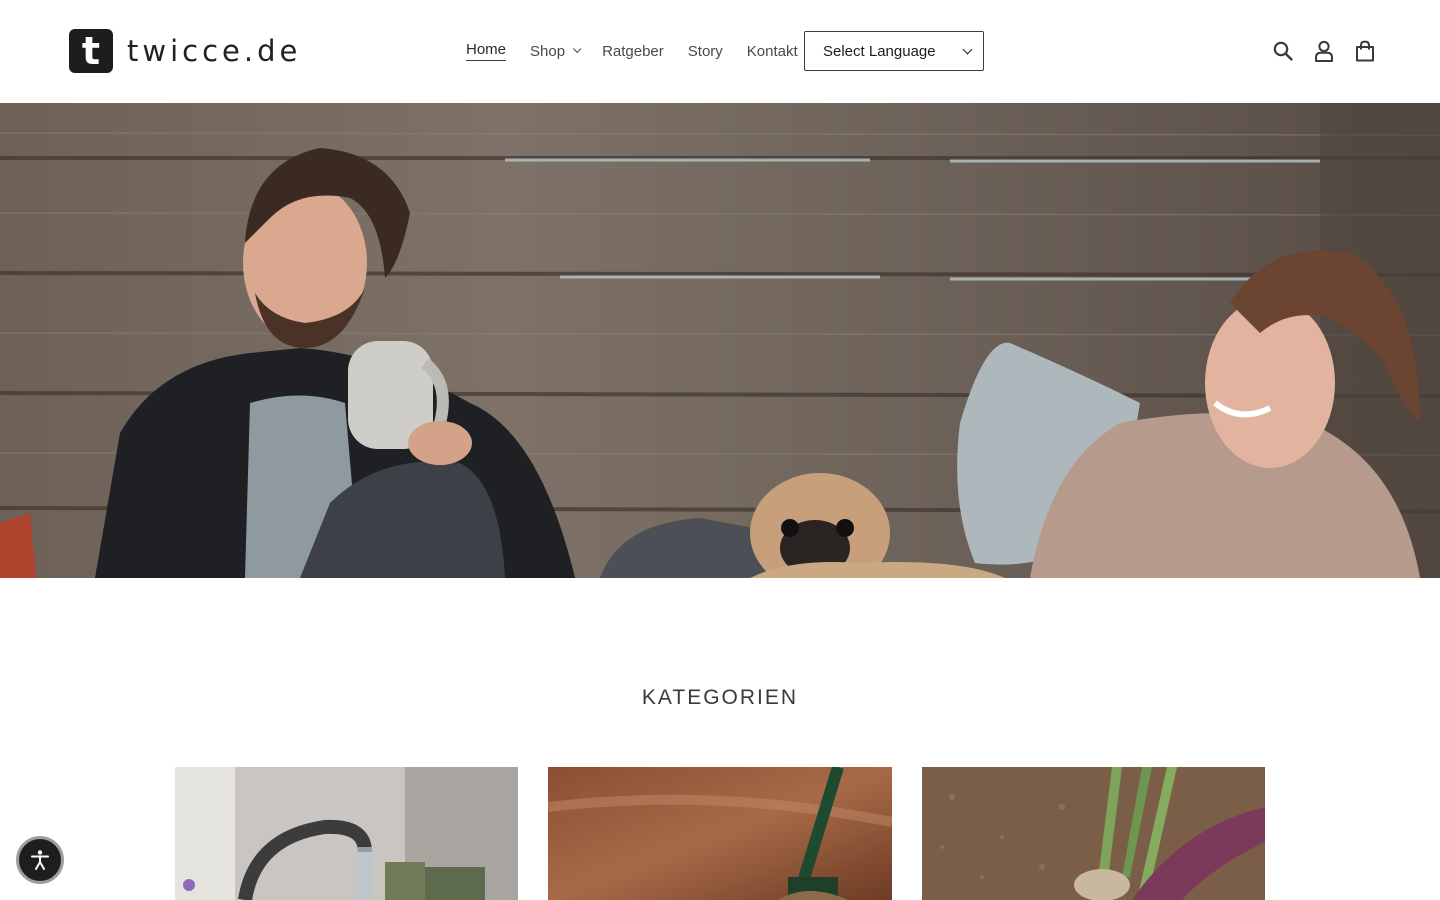 This screenshot has height=900, width=1440. I want to click on logo-letter: t, so click(91, 51).